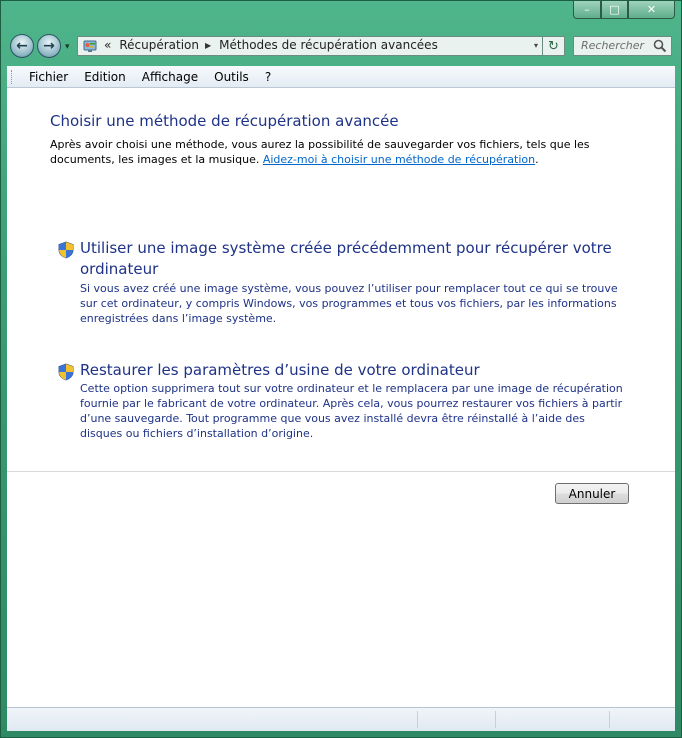 The image size is (682, 738). I want to click on search-input: Rechercher, so click(622, 46).